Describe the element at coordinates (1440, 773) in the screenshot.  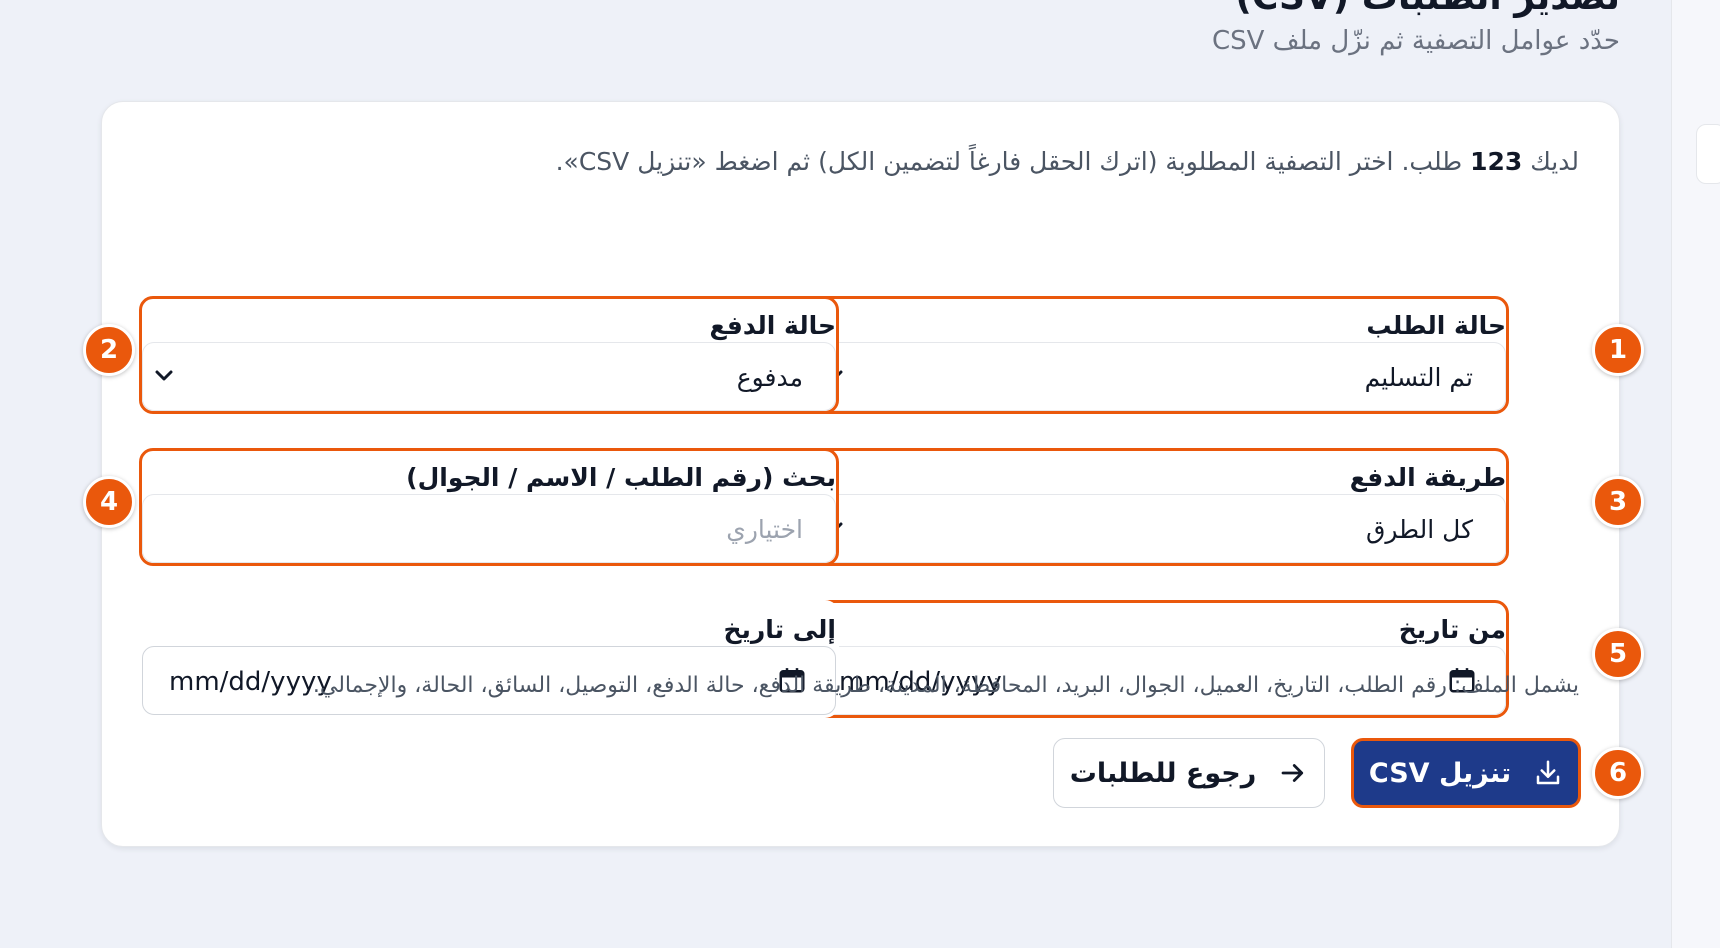
I see `download-label: تنزيل CSV` at that location.